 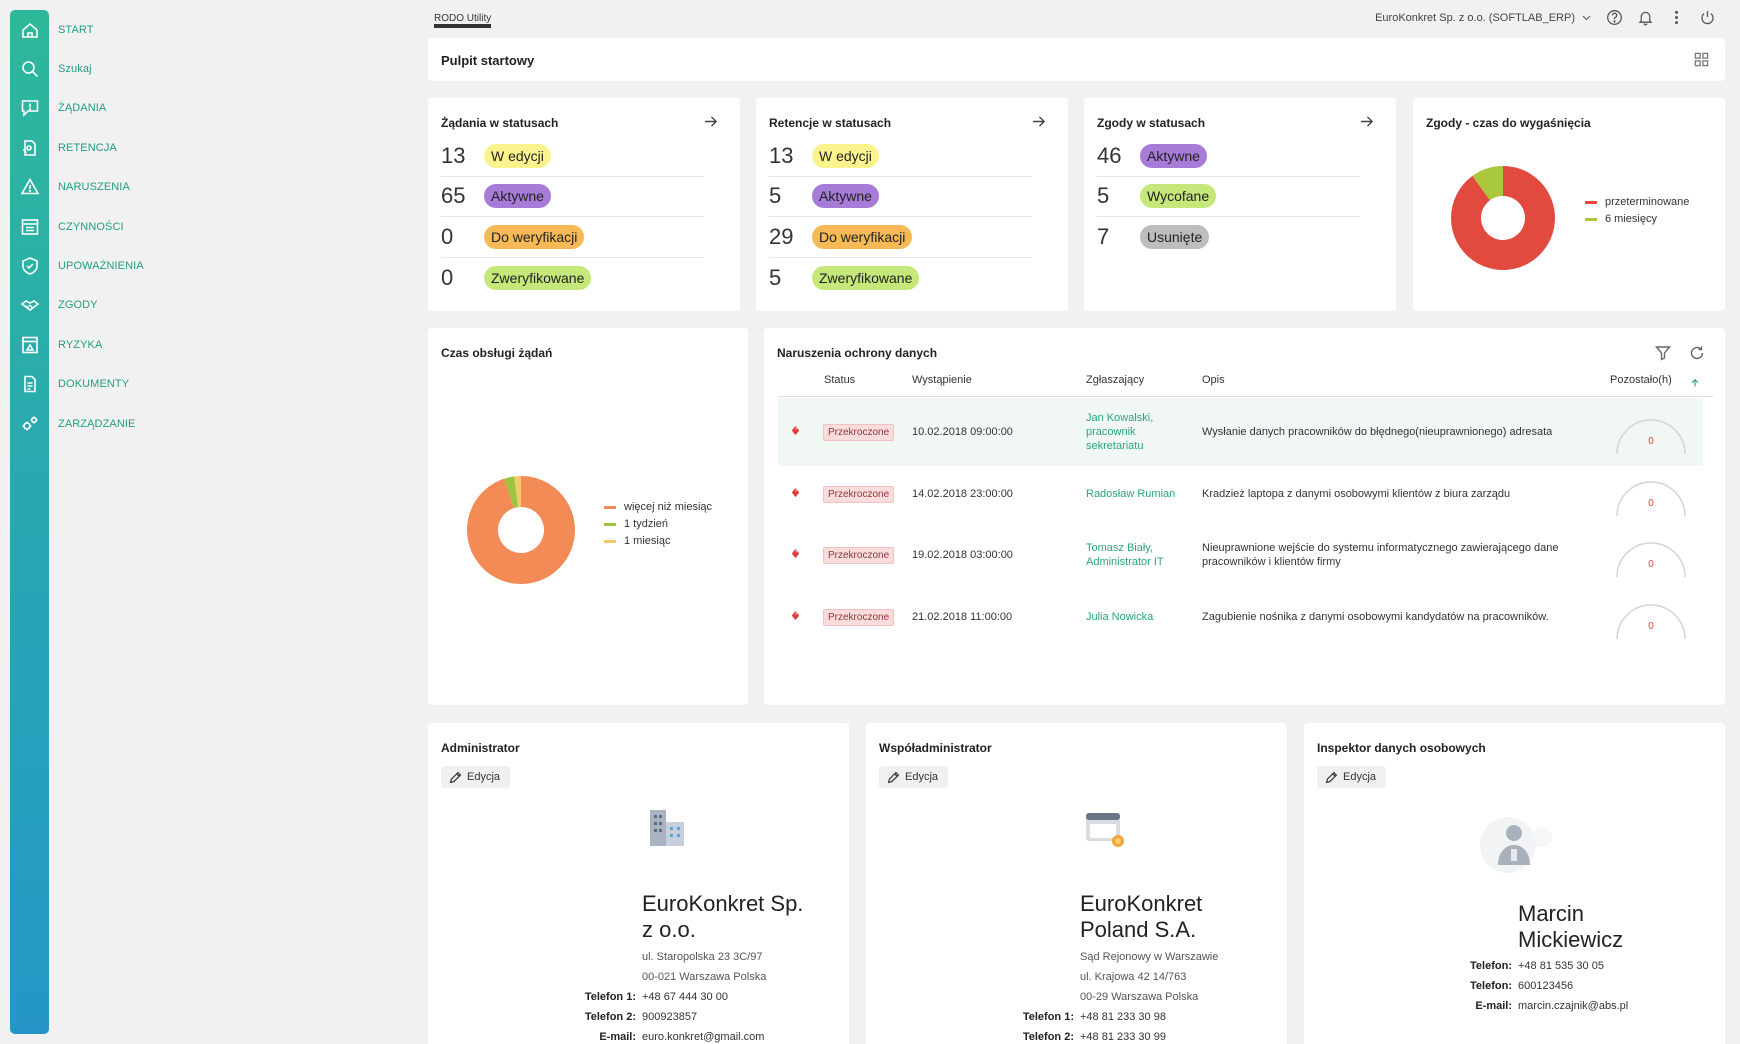 I want to click on status-row: 29 Do weryfikacji, so click(x=900, y=237).